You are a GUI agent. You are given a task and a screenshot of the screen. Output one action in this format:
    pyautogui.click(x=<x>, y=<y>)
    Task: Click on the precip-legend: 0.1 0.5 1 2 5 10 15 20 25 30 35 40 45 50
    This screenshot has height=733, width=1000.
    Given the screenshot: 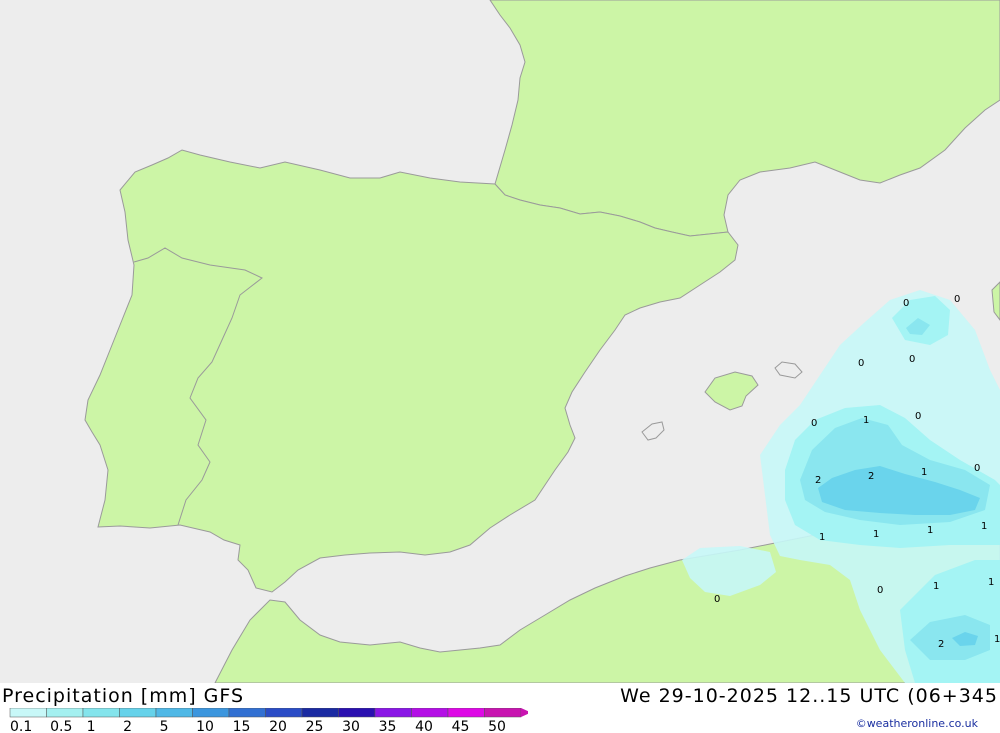 What is the action you would take?
    pyautogui.click(x=268, y=720)
    